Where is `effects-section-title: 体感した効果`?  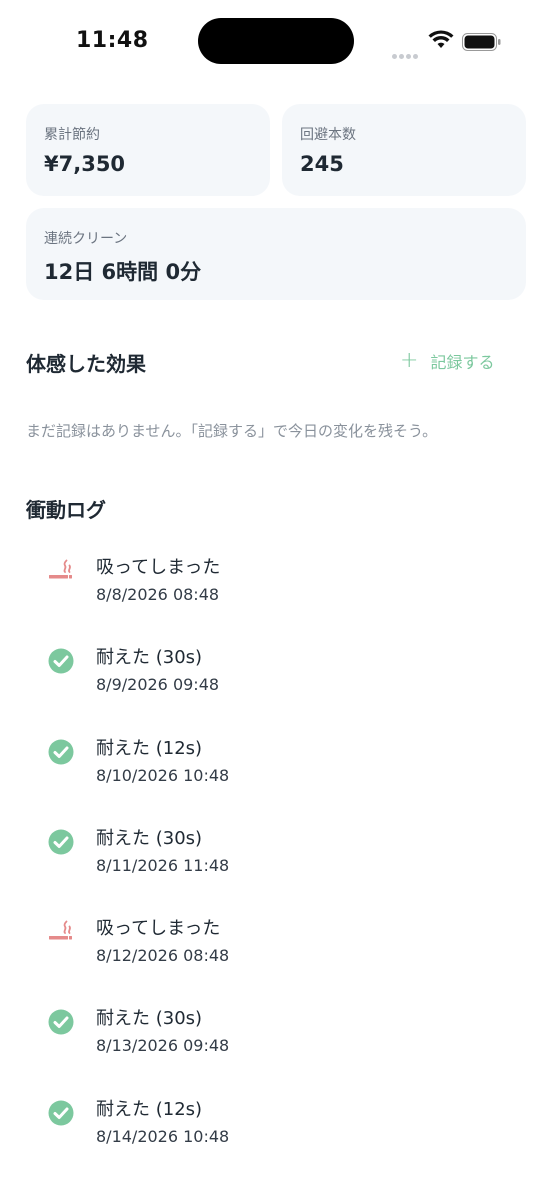
effects-section-title: 体感した効果 is located at coordinates (86, 364).